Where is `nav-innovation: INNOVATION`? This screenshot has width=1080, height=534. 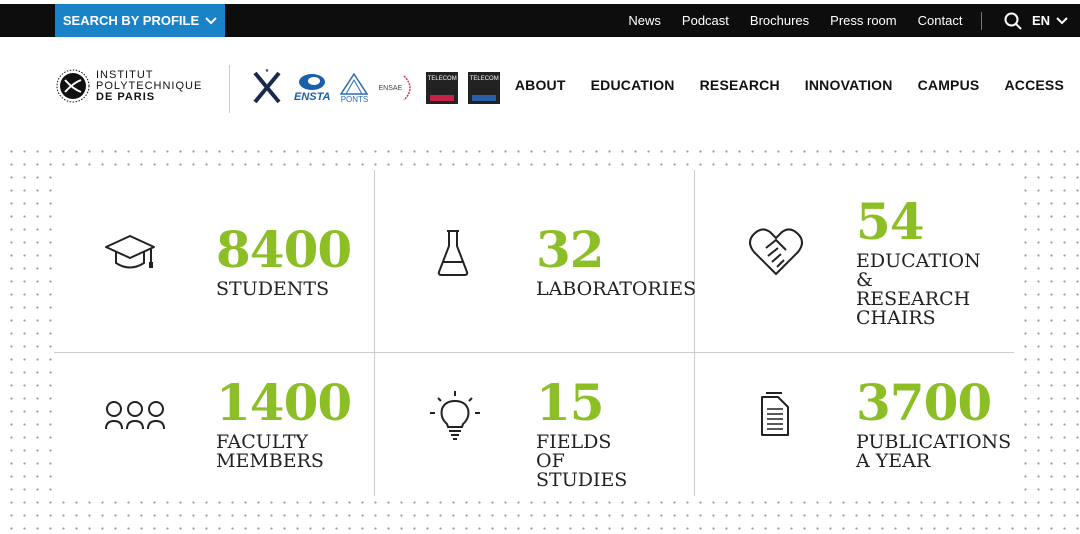
nav-innovation: INNOVATION is located at coordinates (849, 85).